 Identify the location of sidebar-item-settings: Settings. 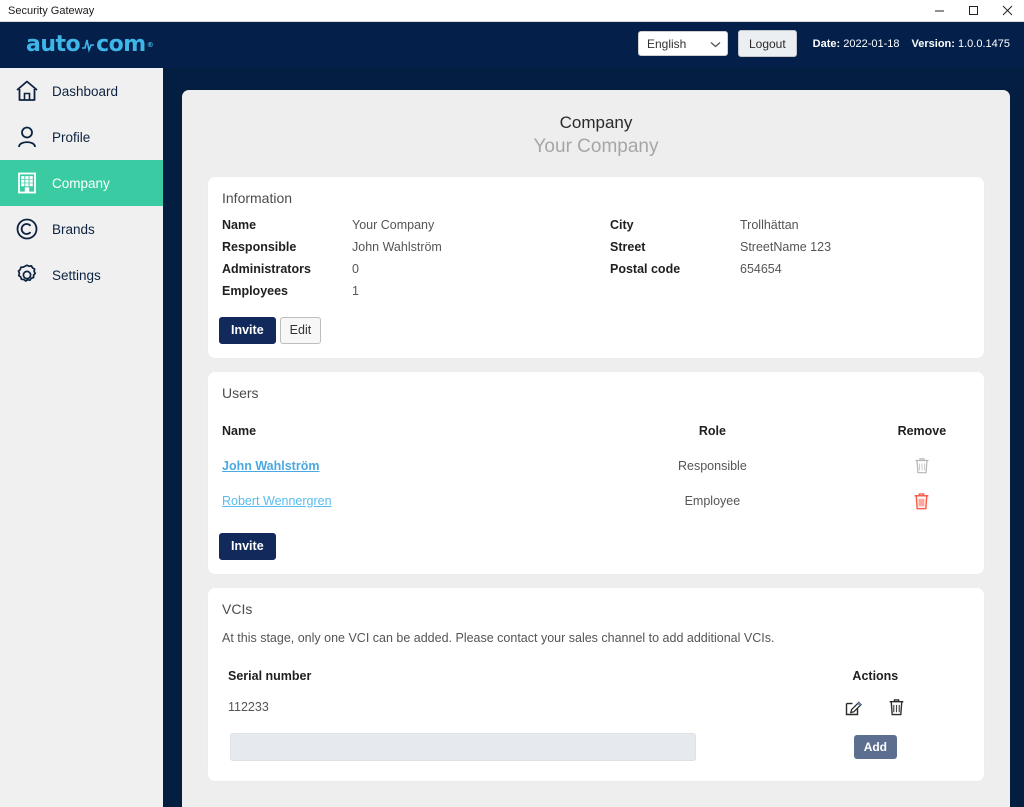
(81, 275).